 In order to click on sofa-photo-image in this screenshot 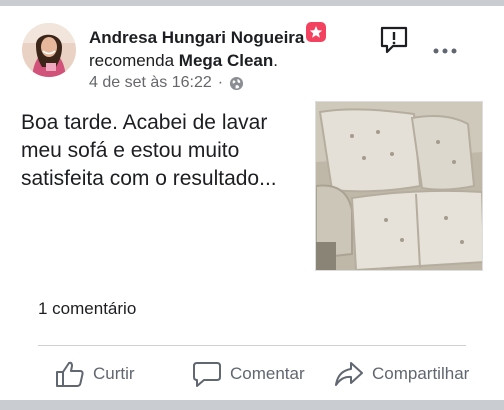, I will do `click(399, 186)`.